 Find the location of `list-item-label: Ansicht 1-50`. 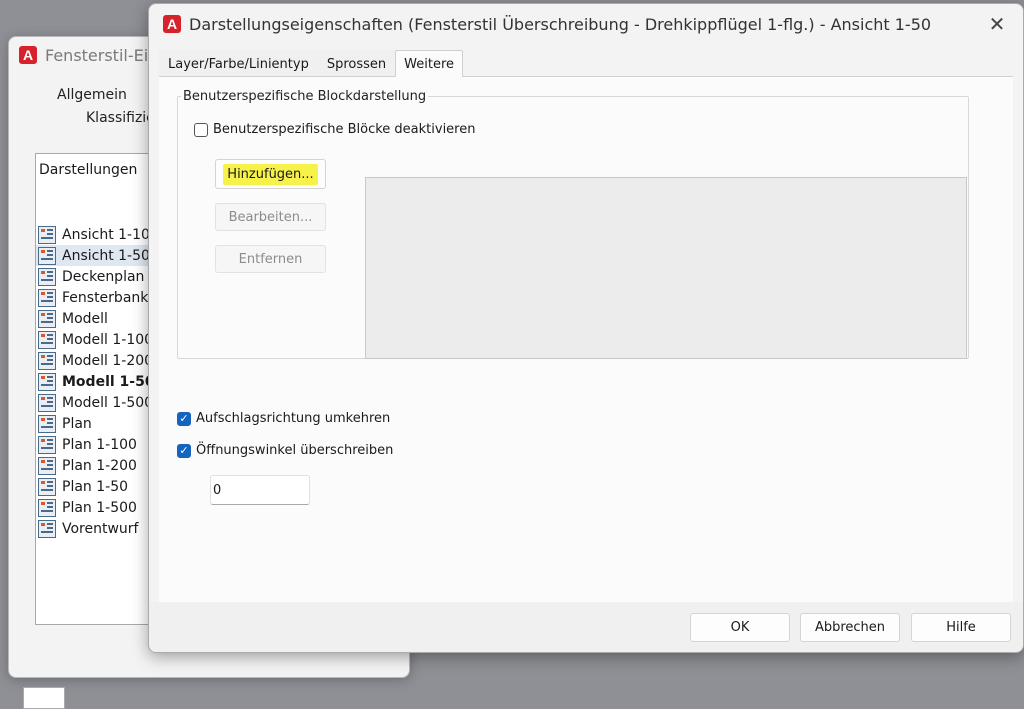

list-item-label: Ansicht 1-50 is located at coordinates (106, 255).